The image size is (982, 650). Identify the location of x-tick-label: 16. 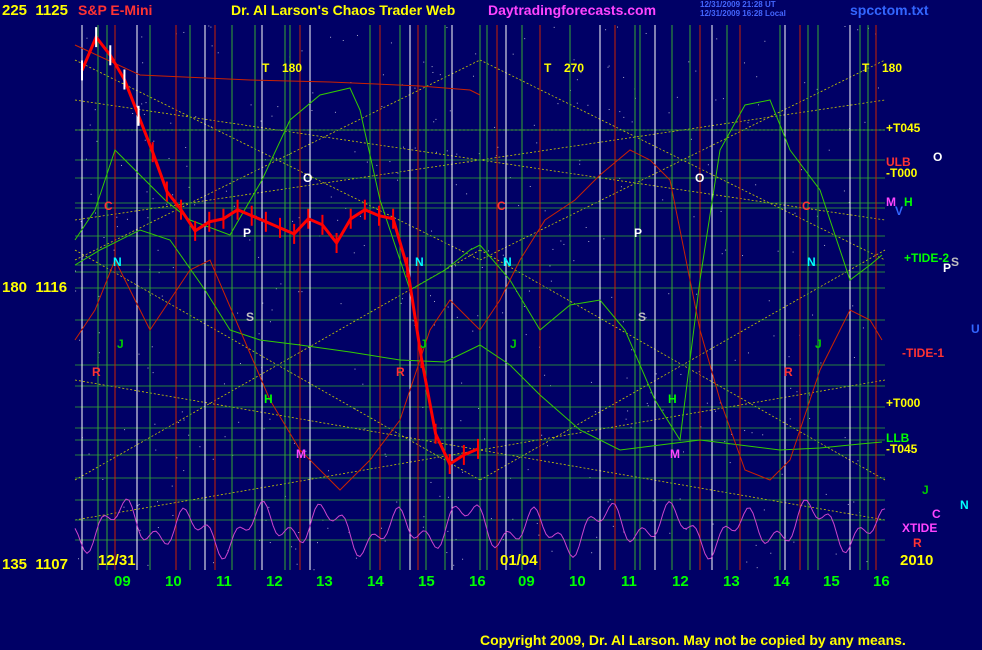
(881, 581).